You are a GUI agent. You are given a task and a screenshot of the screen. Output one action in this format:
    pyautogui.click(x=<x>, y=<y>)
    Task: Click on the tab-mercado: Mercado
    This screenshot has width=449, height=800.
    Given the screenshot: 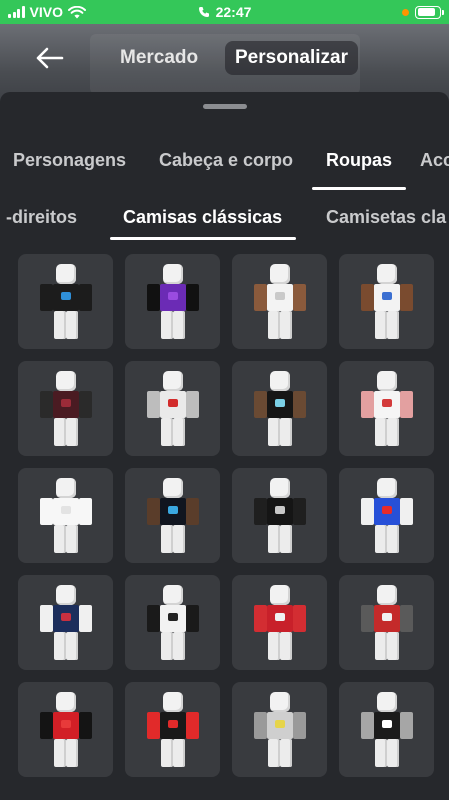 What is the action you would take?
    pyautogui.click(x=159, y=58)
    